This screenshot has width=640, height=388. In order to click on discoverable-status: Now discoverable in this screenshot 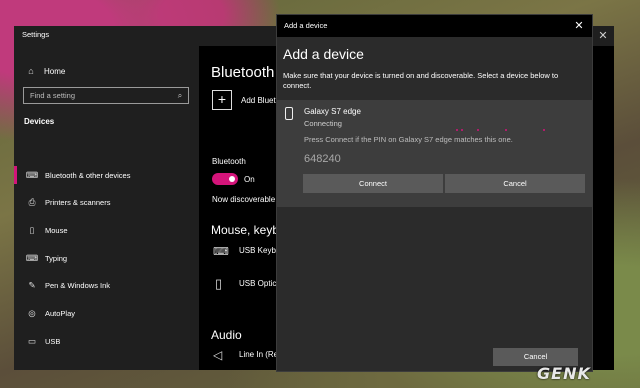, I will do `click(244, 199)`.